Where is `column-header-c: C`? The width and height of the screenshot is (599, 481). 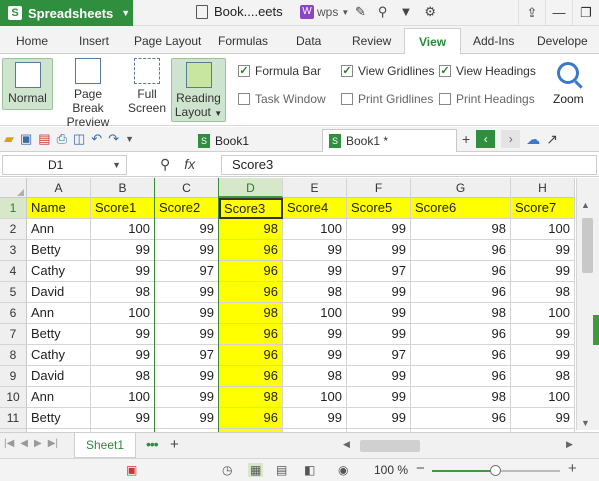
column-header-c: C is located at coordinates (187, 188).